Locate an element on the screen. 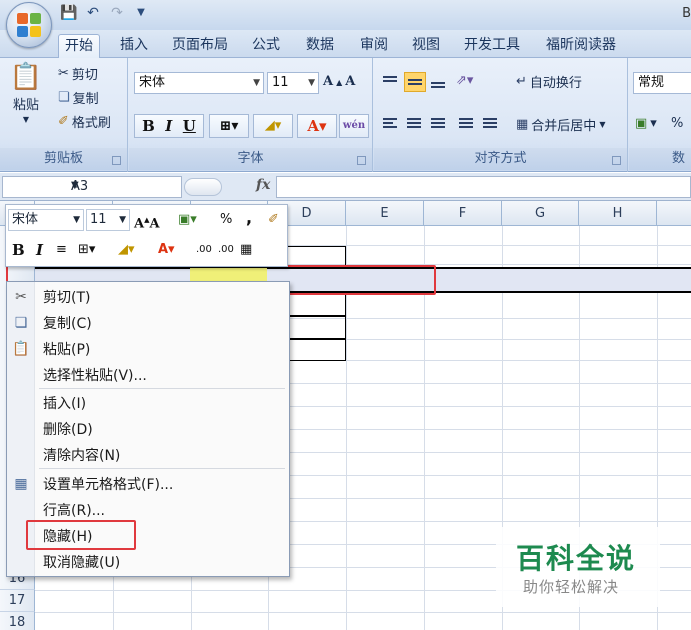 Image resolution: width=691 pixels, height=630 pixels. mini-percent-button: % is located at coordinates (226, 220).